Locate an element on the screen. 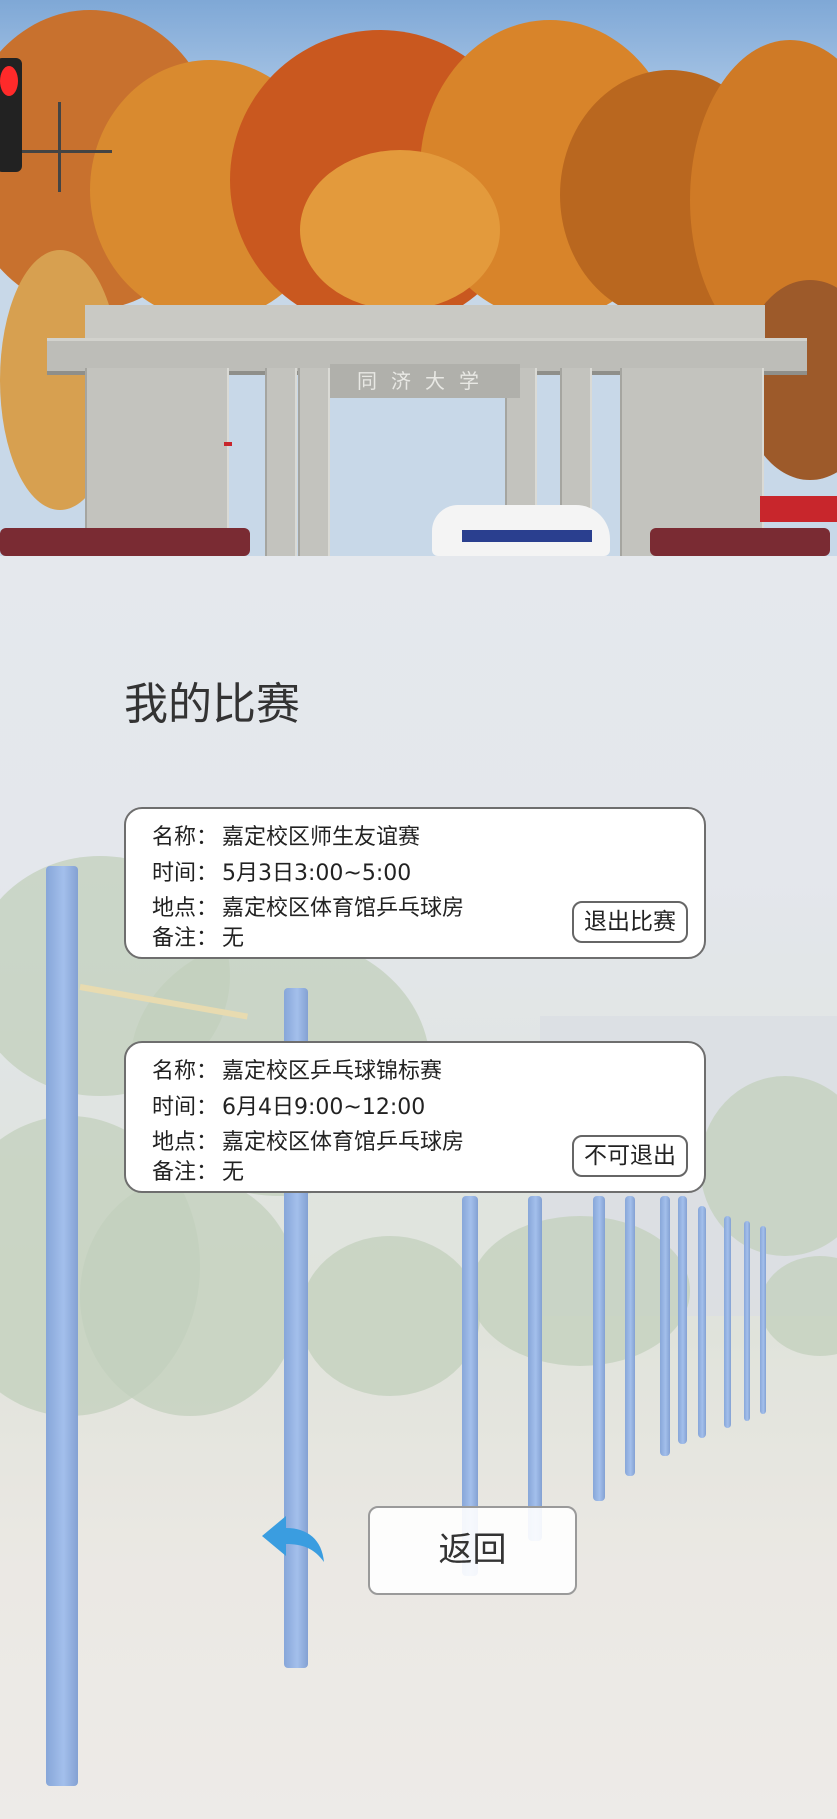 This screenshot has width=837, height=1819. gate-sign: 同济大学 is located at coordinates (425, 381).